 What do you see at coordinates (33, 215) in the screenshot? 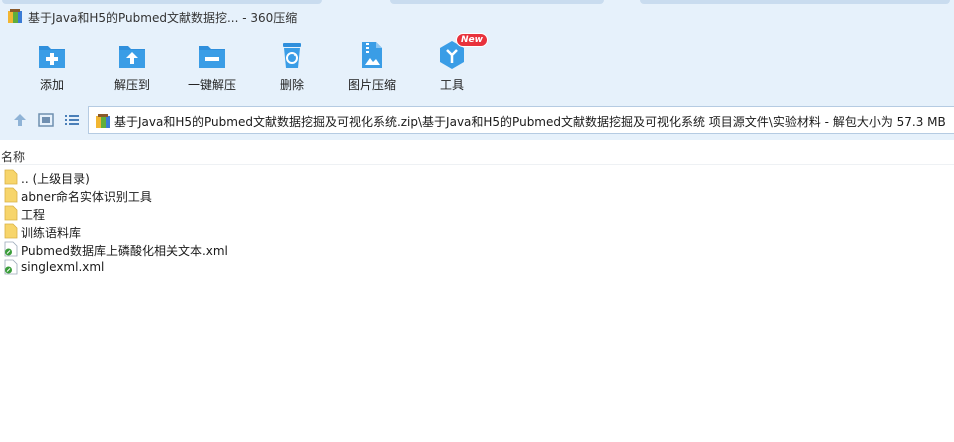
I see `file-name: 工程` at bounding box center [33, 215].